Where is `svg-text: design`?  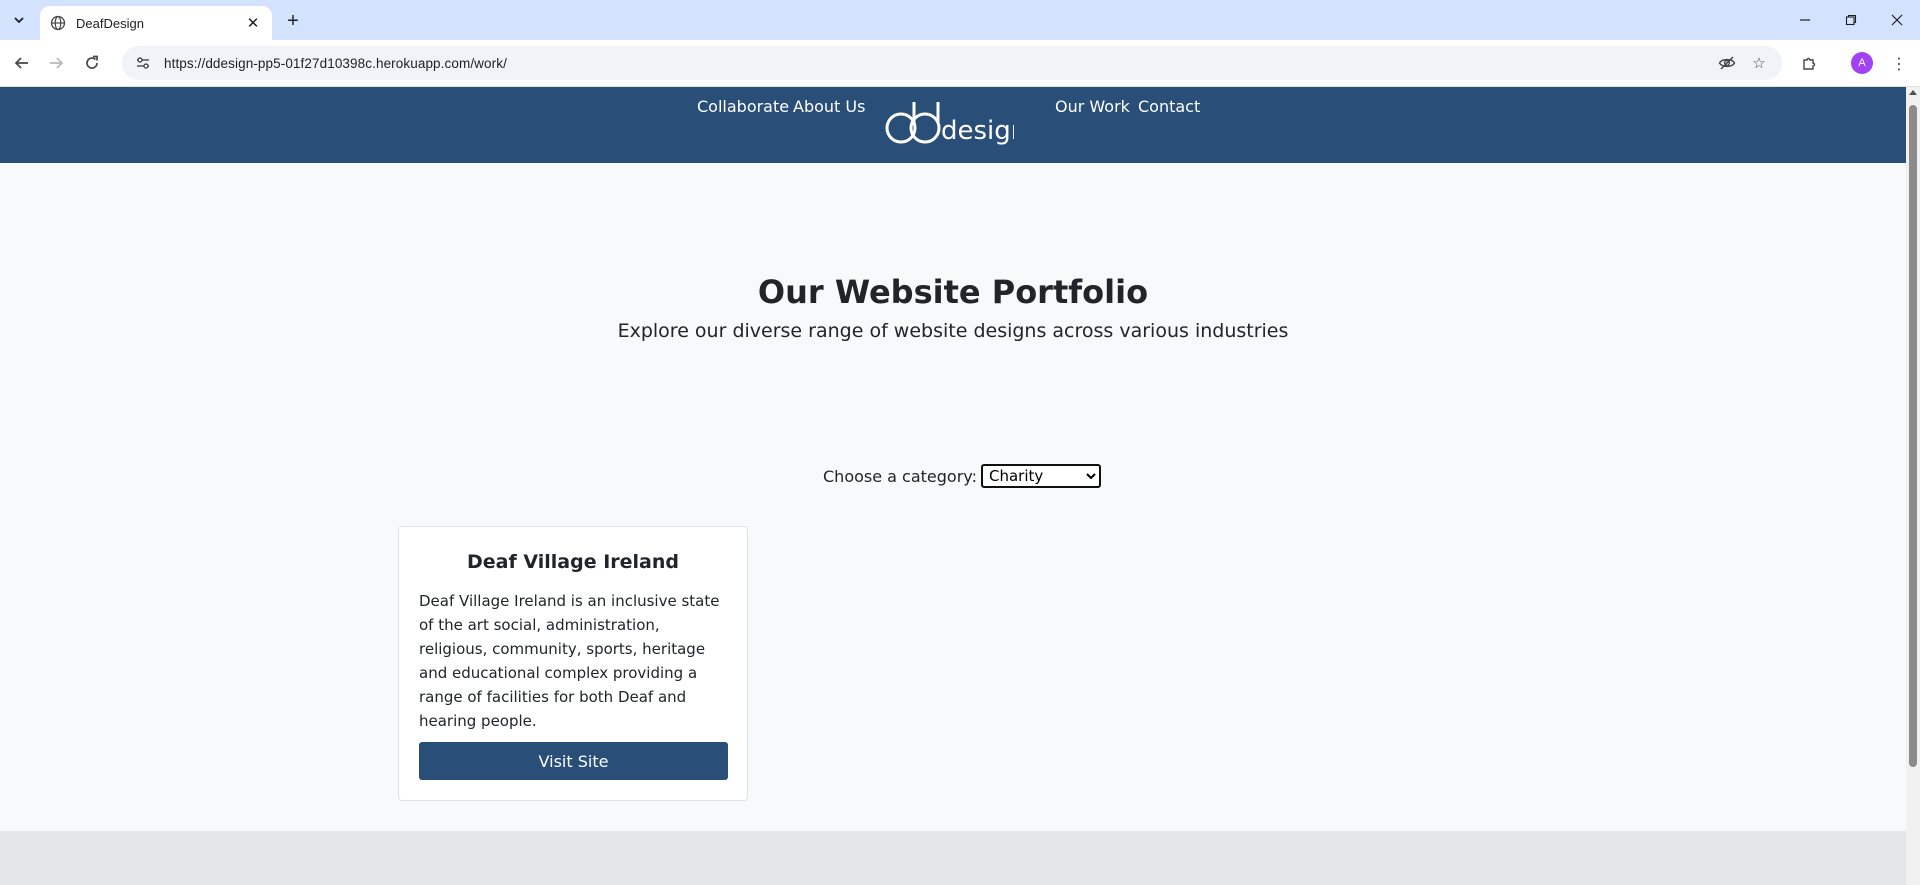
svg-text: design is located at coordinates (977, 131).